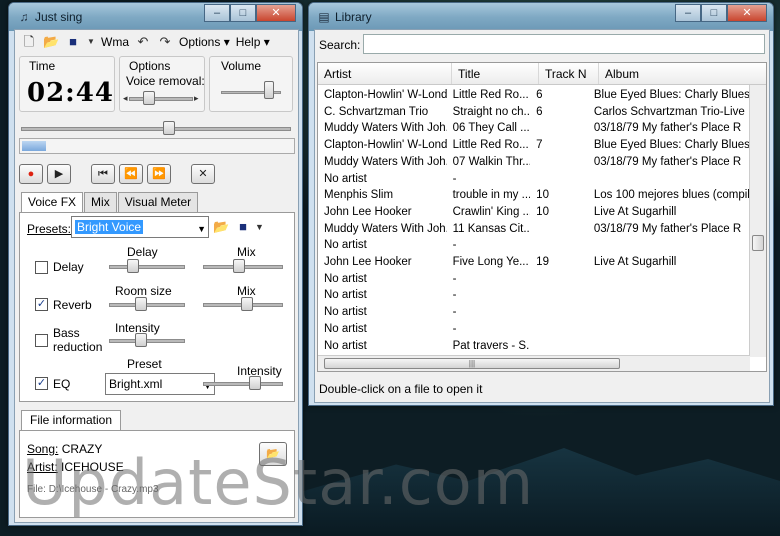 The width and height of the screenshot is (780, 536). I want to click on save-preset-icon: ■, so click(243, 227).